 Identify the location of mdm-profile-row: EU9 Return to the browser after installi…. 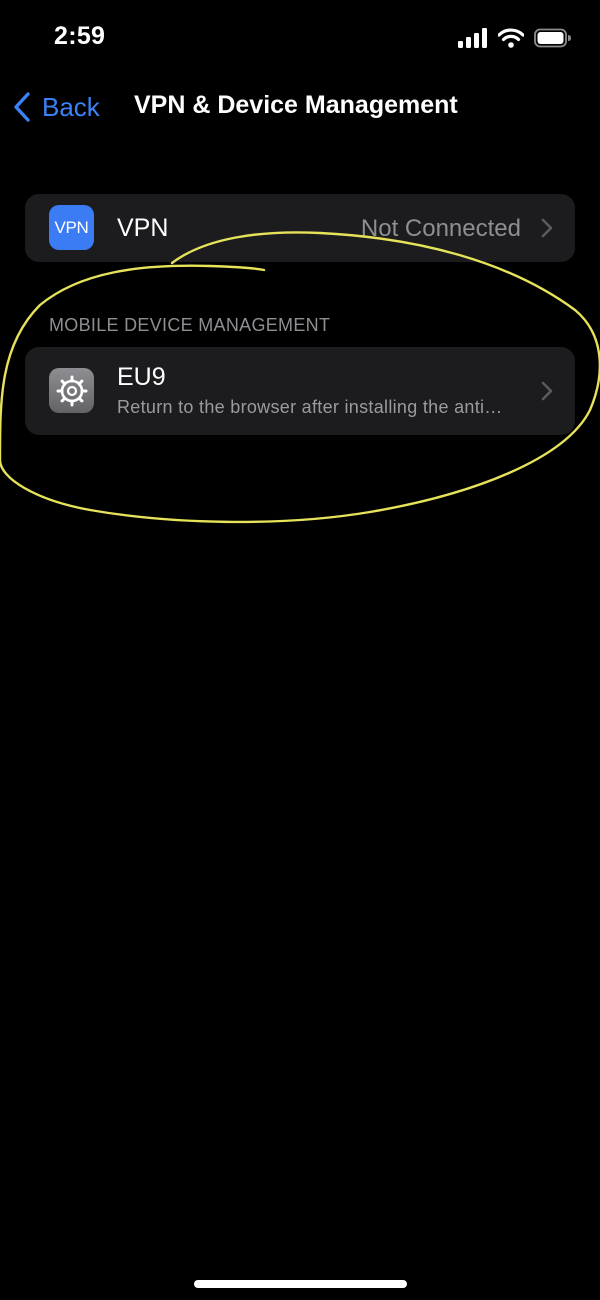
(300, 391).